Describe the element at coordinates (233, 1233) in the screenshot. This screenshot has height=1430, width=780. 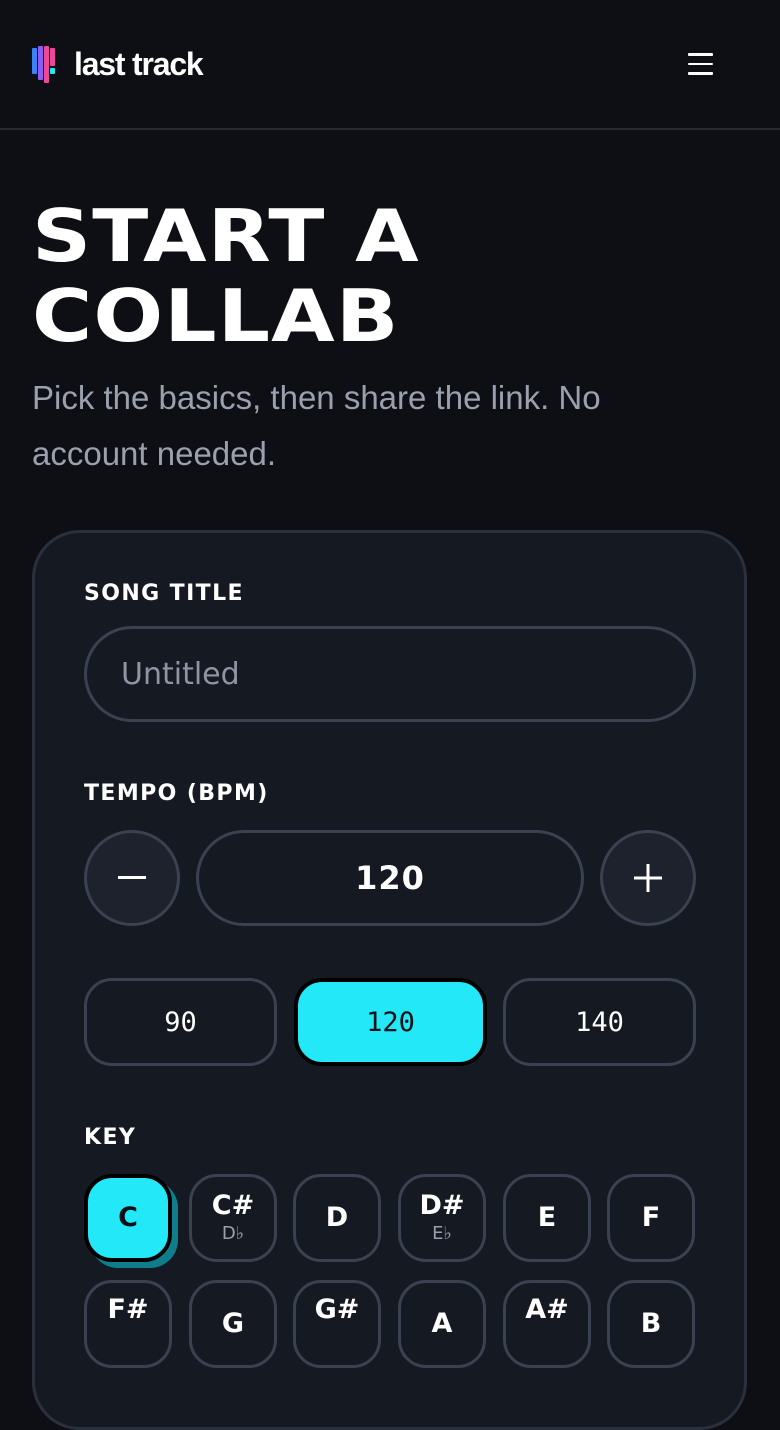
I see `key-enharmonic: D♭` at that location.